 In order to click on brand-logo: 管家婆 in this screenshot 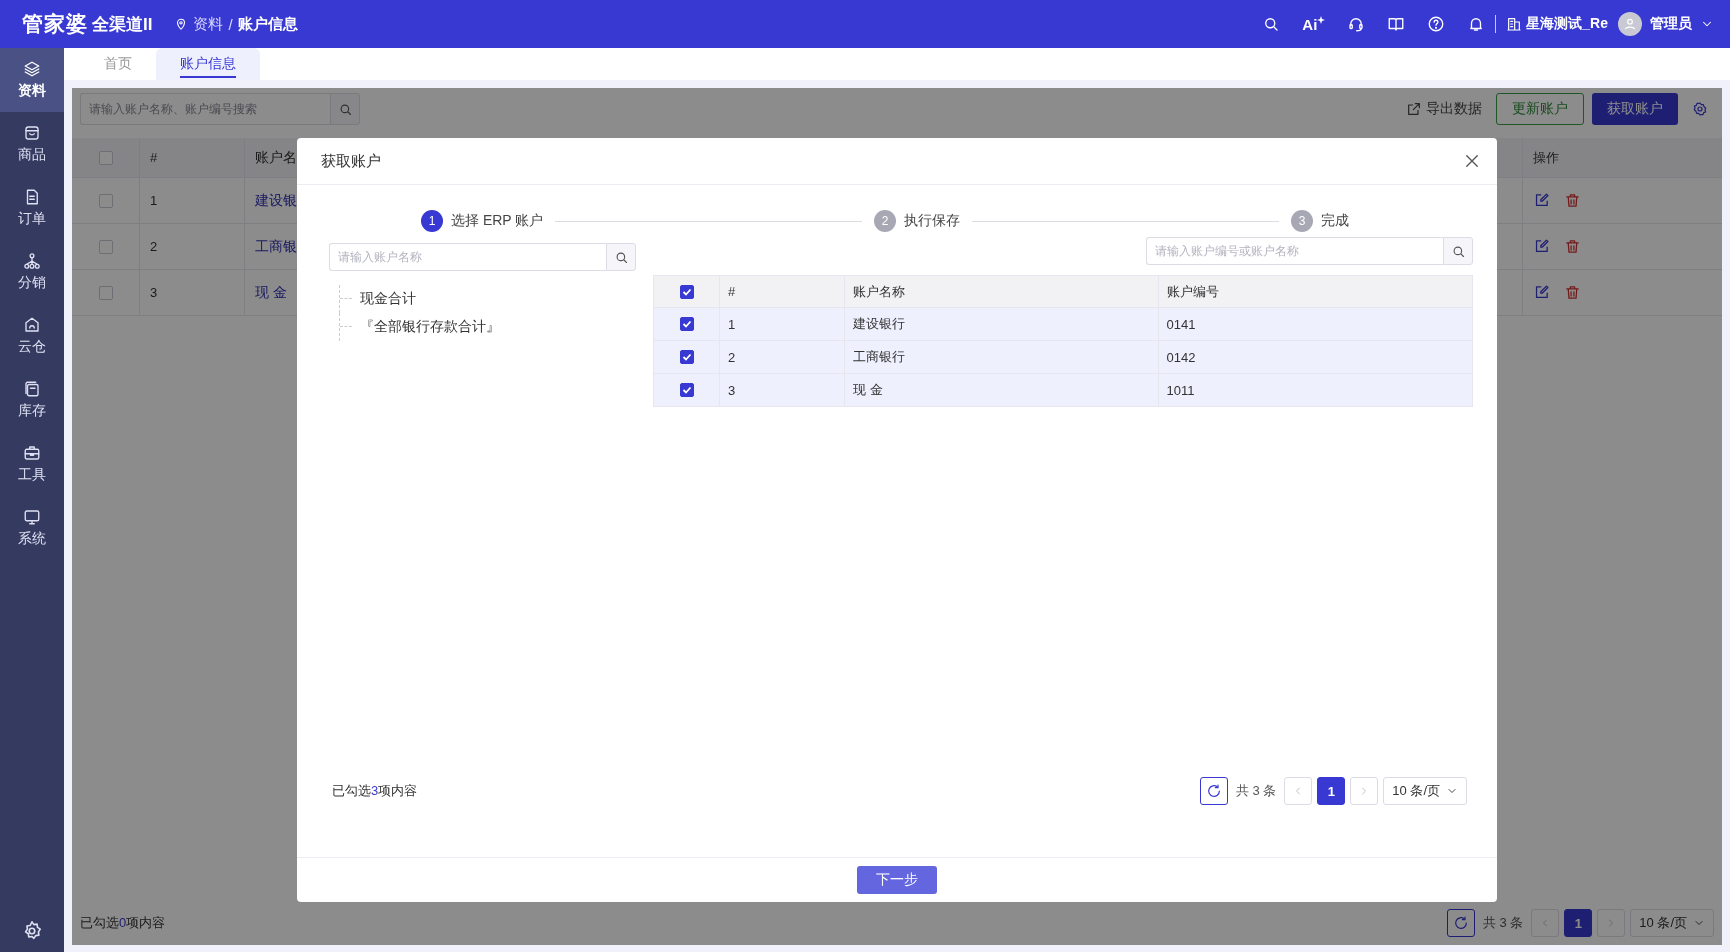, I will do `click(55, 24)`.